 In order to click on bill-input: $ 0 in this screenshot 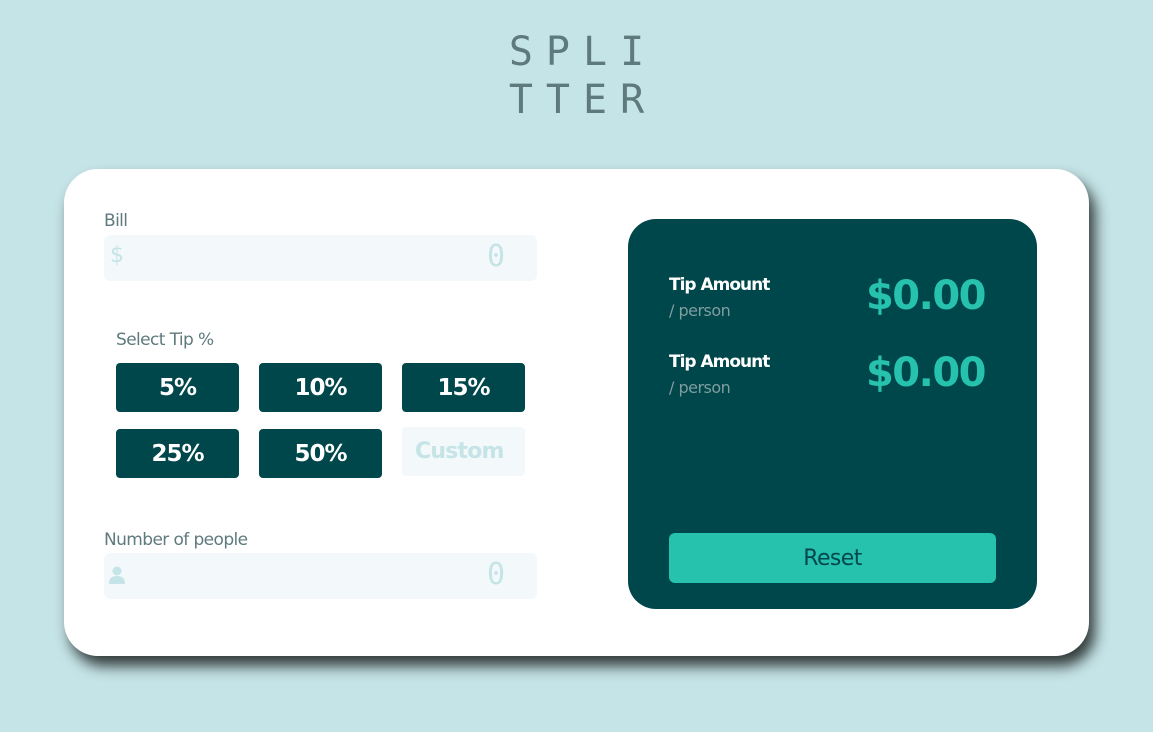, I will do `click(320, 258)`.